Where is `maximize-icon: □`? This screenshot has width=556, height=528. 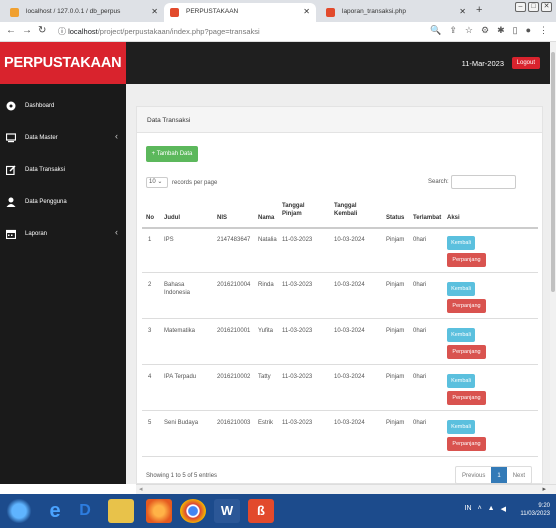
maximize-icon: □ is located at coordinates (533, 7).